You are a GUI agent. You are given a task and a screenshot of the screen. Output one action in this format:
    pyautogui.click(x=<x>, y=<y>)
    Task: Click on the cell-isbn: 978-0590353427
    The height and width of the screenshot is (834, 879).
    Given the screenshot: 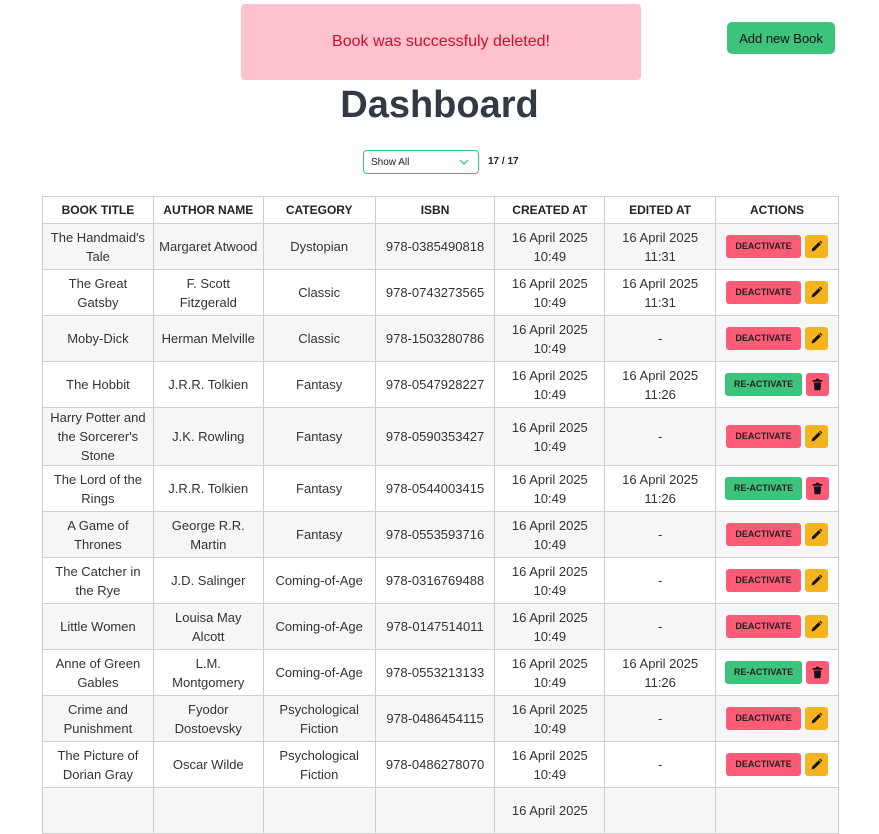 What is the action you would take?
    pyautogui.click(x=435, y=436)
    